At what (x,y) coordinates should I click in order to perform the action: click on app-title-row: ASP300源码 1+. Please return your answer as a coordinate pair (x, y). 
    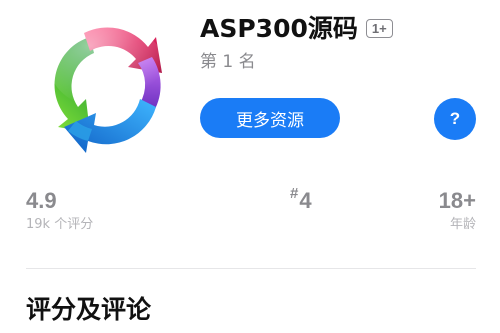
    Looking at the image, I should click on (296, 27).